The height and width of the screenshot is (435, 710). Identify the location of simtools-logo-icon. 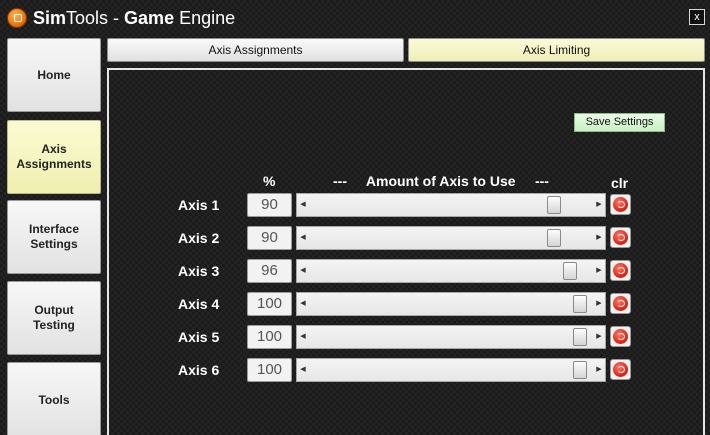
(17, 18).